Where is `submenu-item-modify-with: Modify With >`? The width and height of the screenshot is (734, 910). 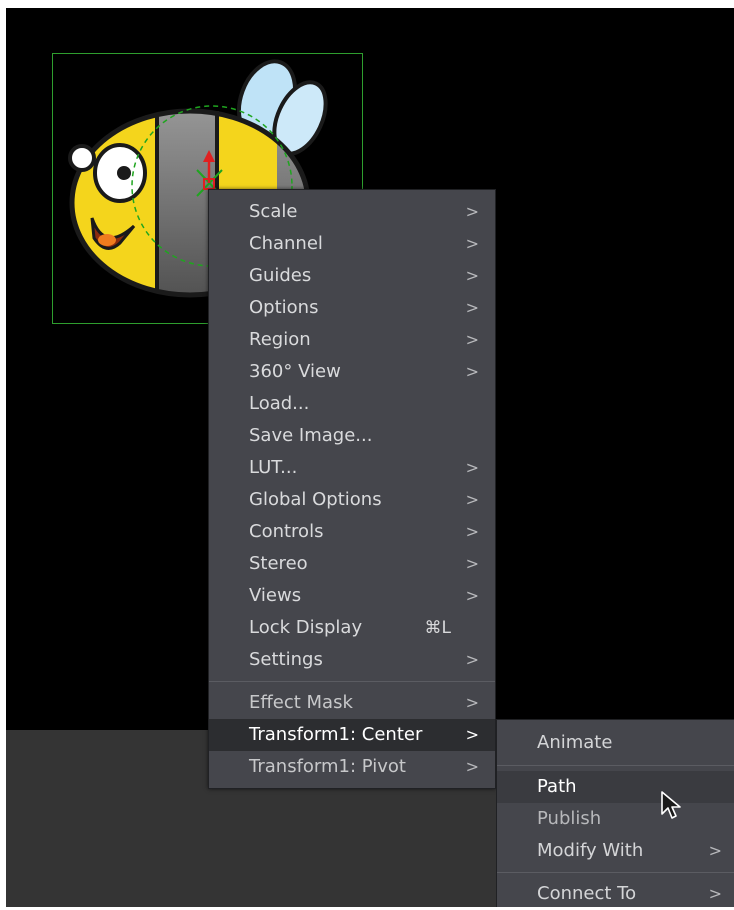
submenu-item-modify-with: Modify With > is located at coordinates (615, 851).